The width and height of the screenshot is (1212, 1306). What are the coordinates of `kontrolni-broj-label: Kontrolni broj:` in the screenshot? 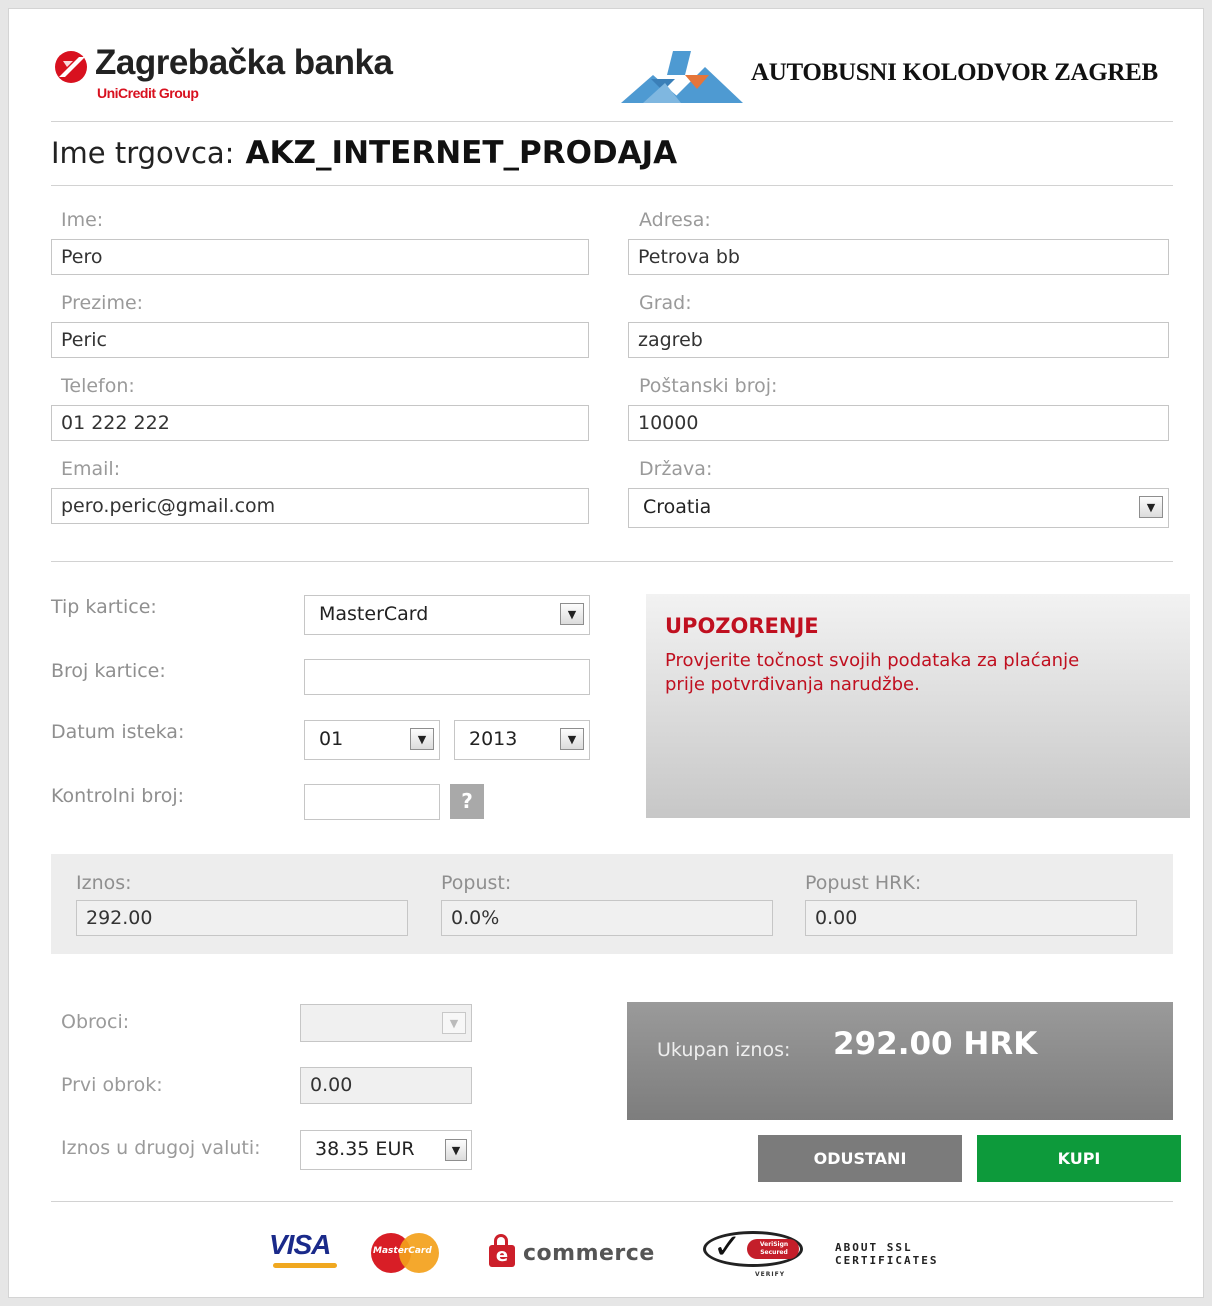 It's located at (118, 796).